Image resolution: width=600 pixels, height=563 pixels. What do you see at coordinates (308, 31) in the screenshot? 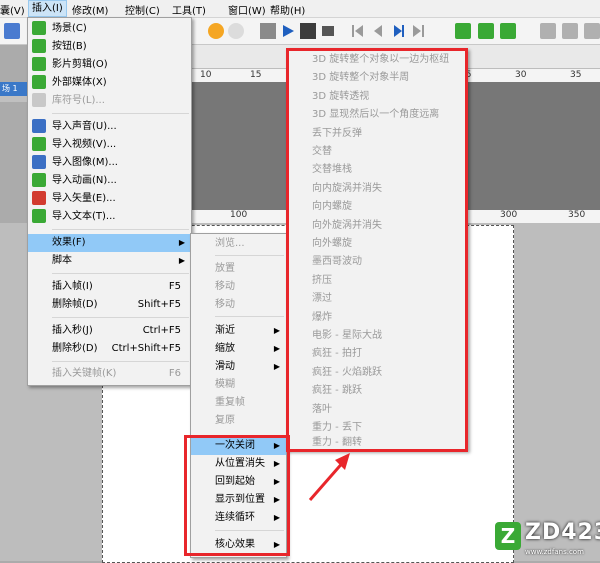
I see `play-scene-icon` at bounding box center [308, 31].